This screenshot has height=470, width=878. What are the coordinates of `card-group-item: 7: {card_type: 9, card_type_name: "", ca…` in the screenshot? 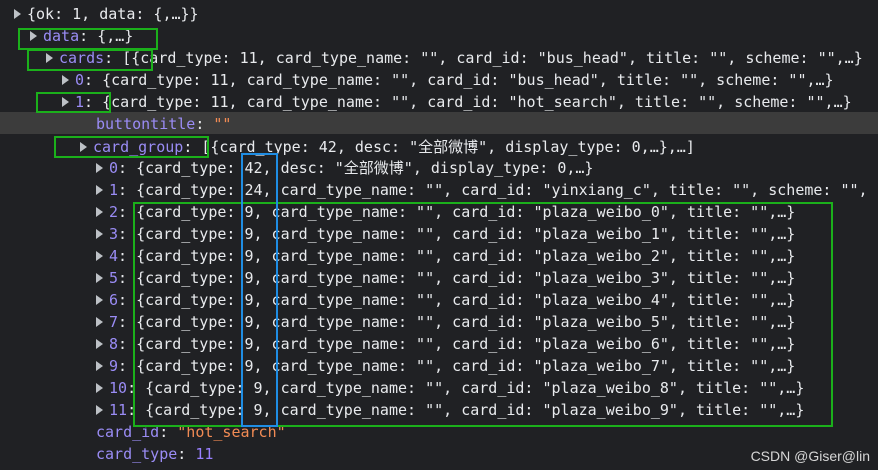 It's located at (445, 322).